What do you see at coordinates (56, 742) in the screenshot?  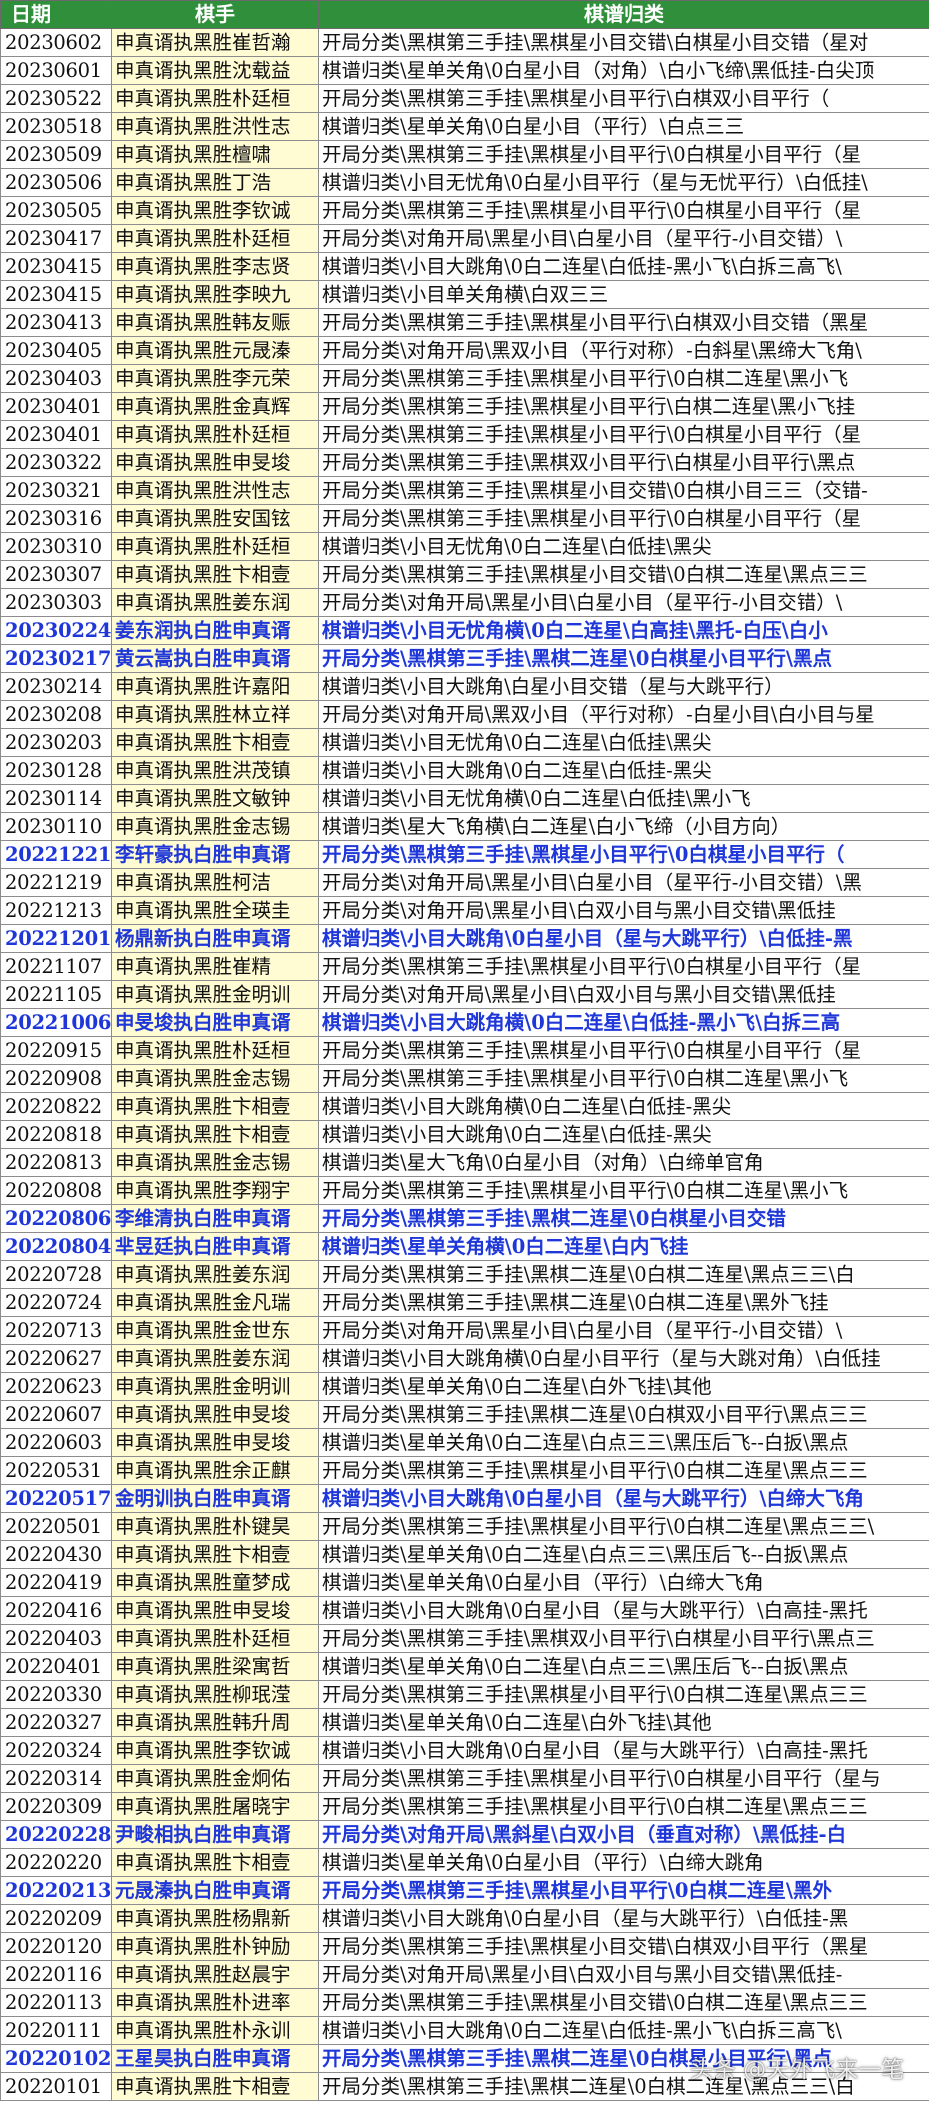 I see `date-cell: 20230203` at bounding box center [56, 742].